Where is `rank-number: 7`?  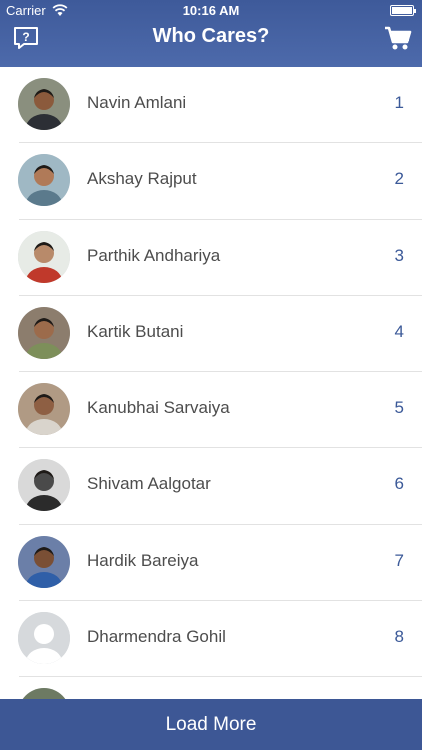
rank-number: 7 is located at coordinates (399, 560).